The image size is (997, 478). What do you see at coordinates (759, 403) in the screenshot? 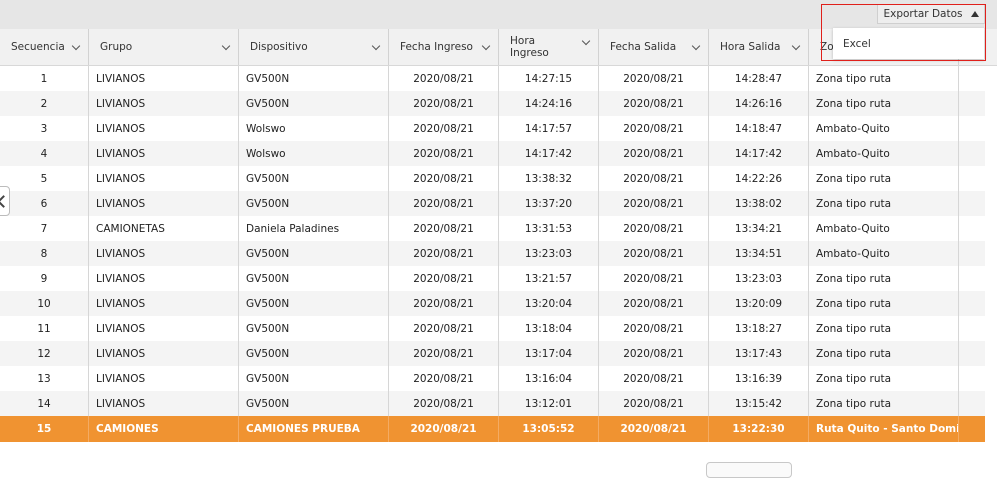
I see `cell-hora-salida: 13:15:42` at bounding box center [759, 403].